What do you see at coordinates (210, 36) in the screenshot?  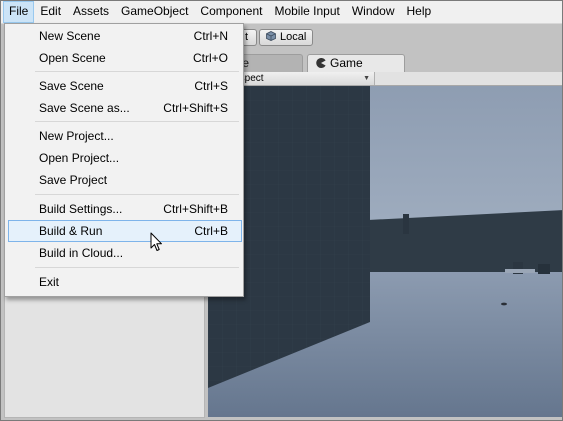 I see `menu-item-shortcut: Ctrl+N` at bounding box center [210, 36].